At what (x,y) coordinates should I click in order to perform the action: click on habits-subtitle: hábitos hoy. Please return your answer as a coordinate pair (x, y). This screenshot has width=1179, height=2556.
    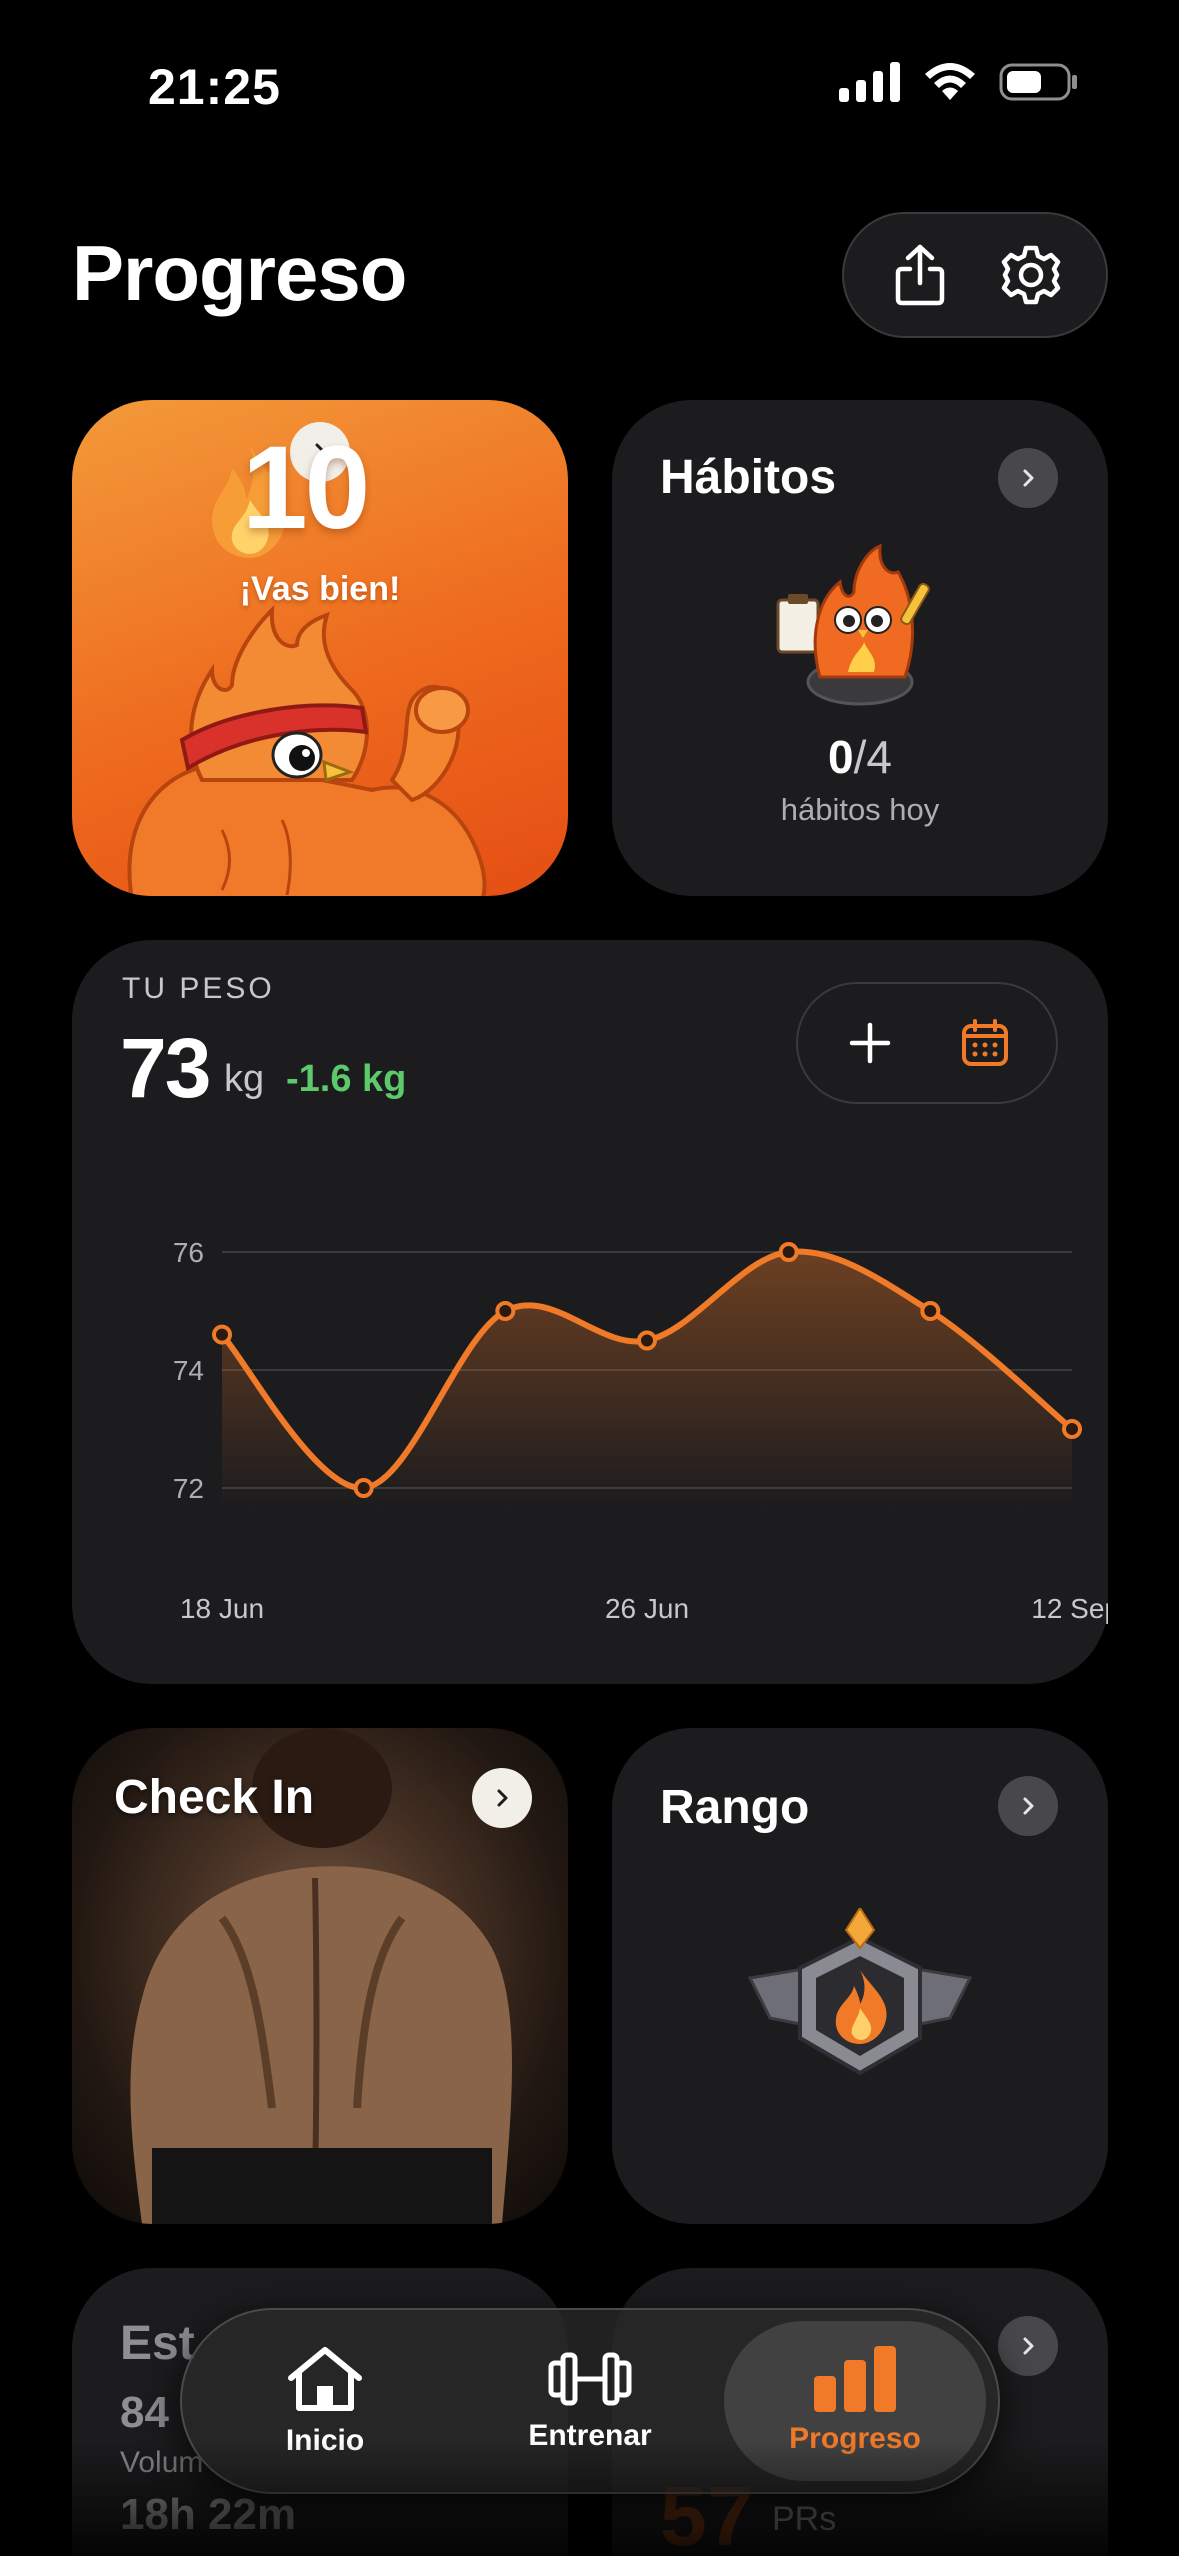
    Looking at the image, I should click on (860, 809).